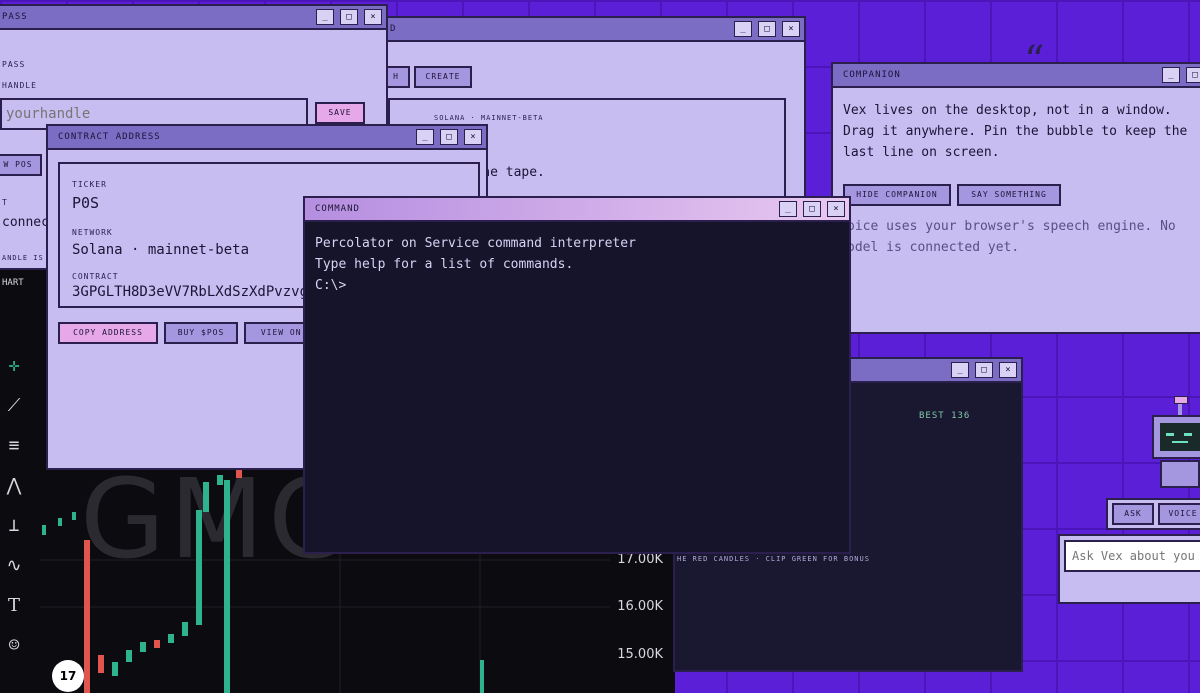  I want to click on crosshair-icon: ✛, so click(14, 366).